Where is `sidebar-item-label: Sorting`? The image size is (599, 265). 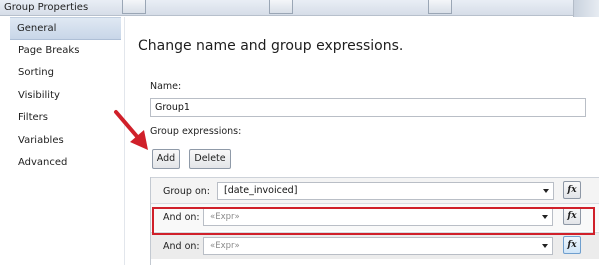
sidebar-item-label: Sorting is located at coordinates (36, 72).